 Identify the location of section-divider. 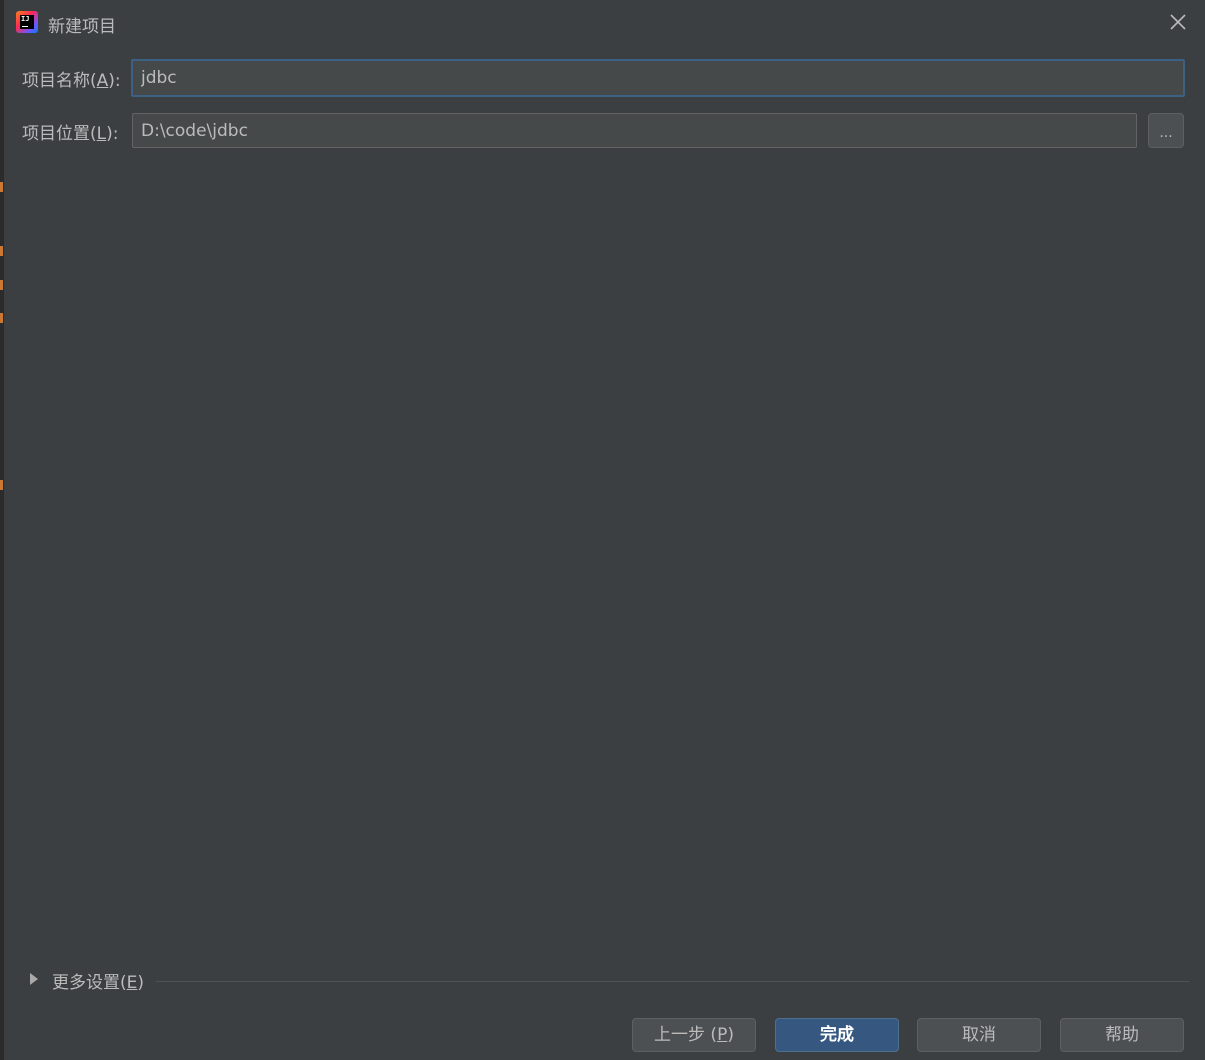
(672, 981).